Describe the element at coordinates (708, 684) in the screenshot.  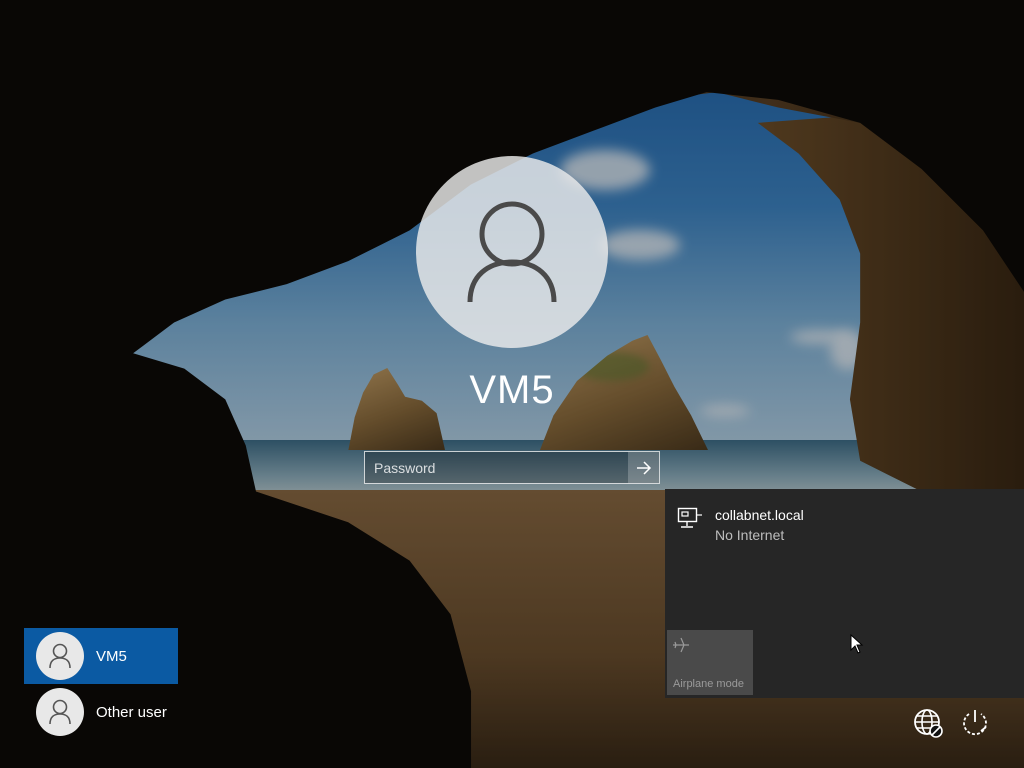
I see `airplane-mode-label: Airplane mode` at that location.